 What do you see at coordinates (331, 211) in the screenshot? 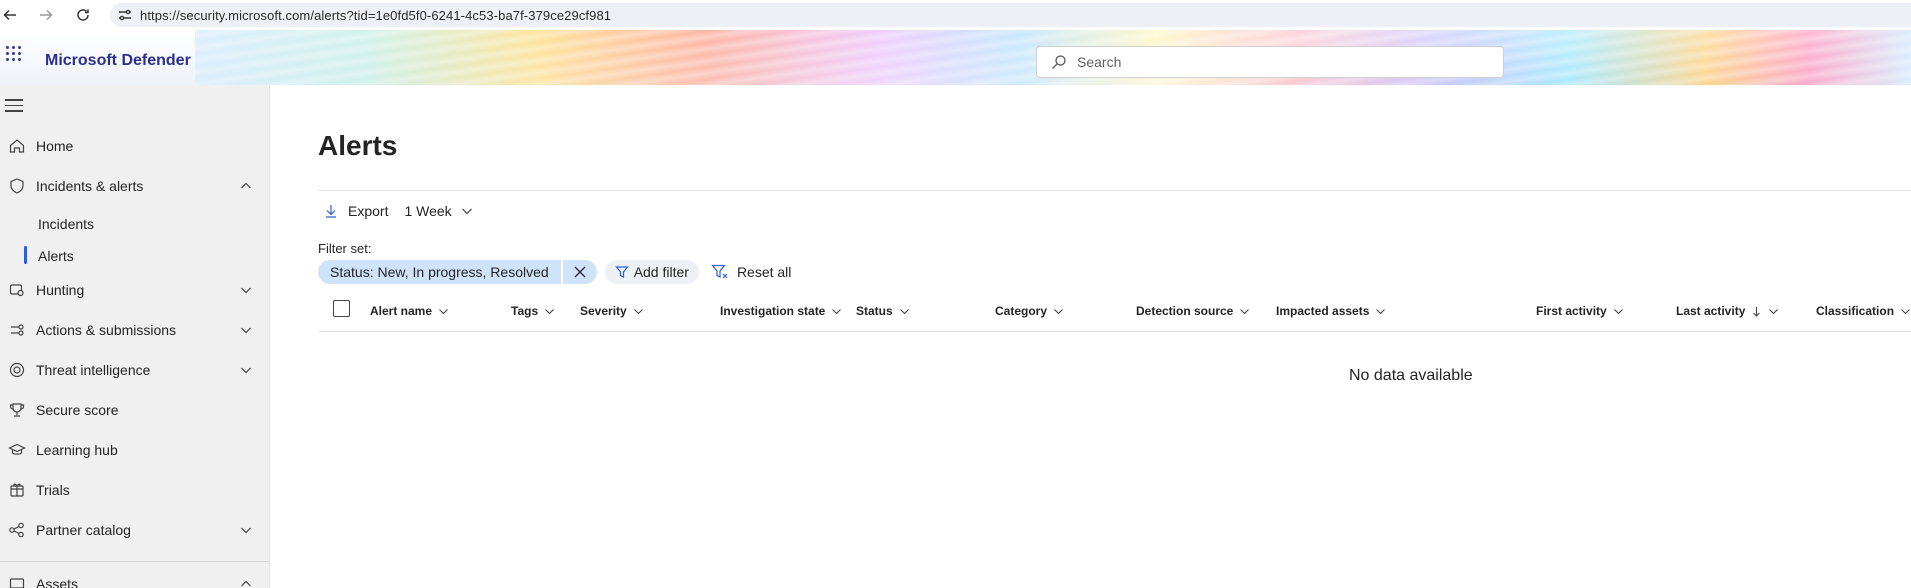
I see `download-icon` at bounding box center [331, 211].